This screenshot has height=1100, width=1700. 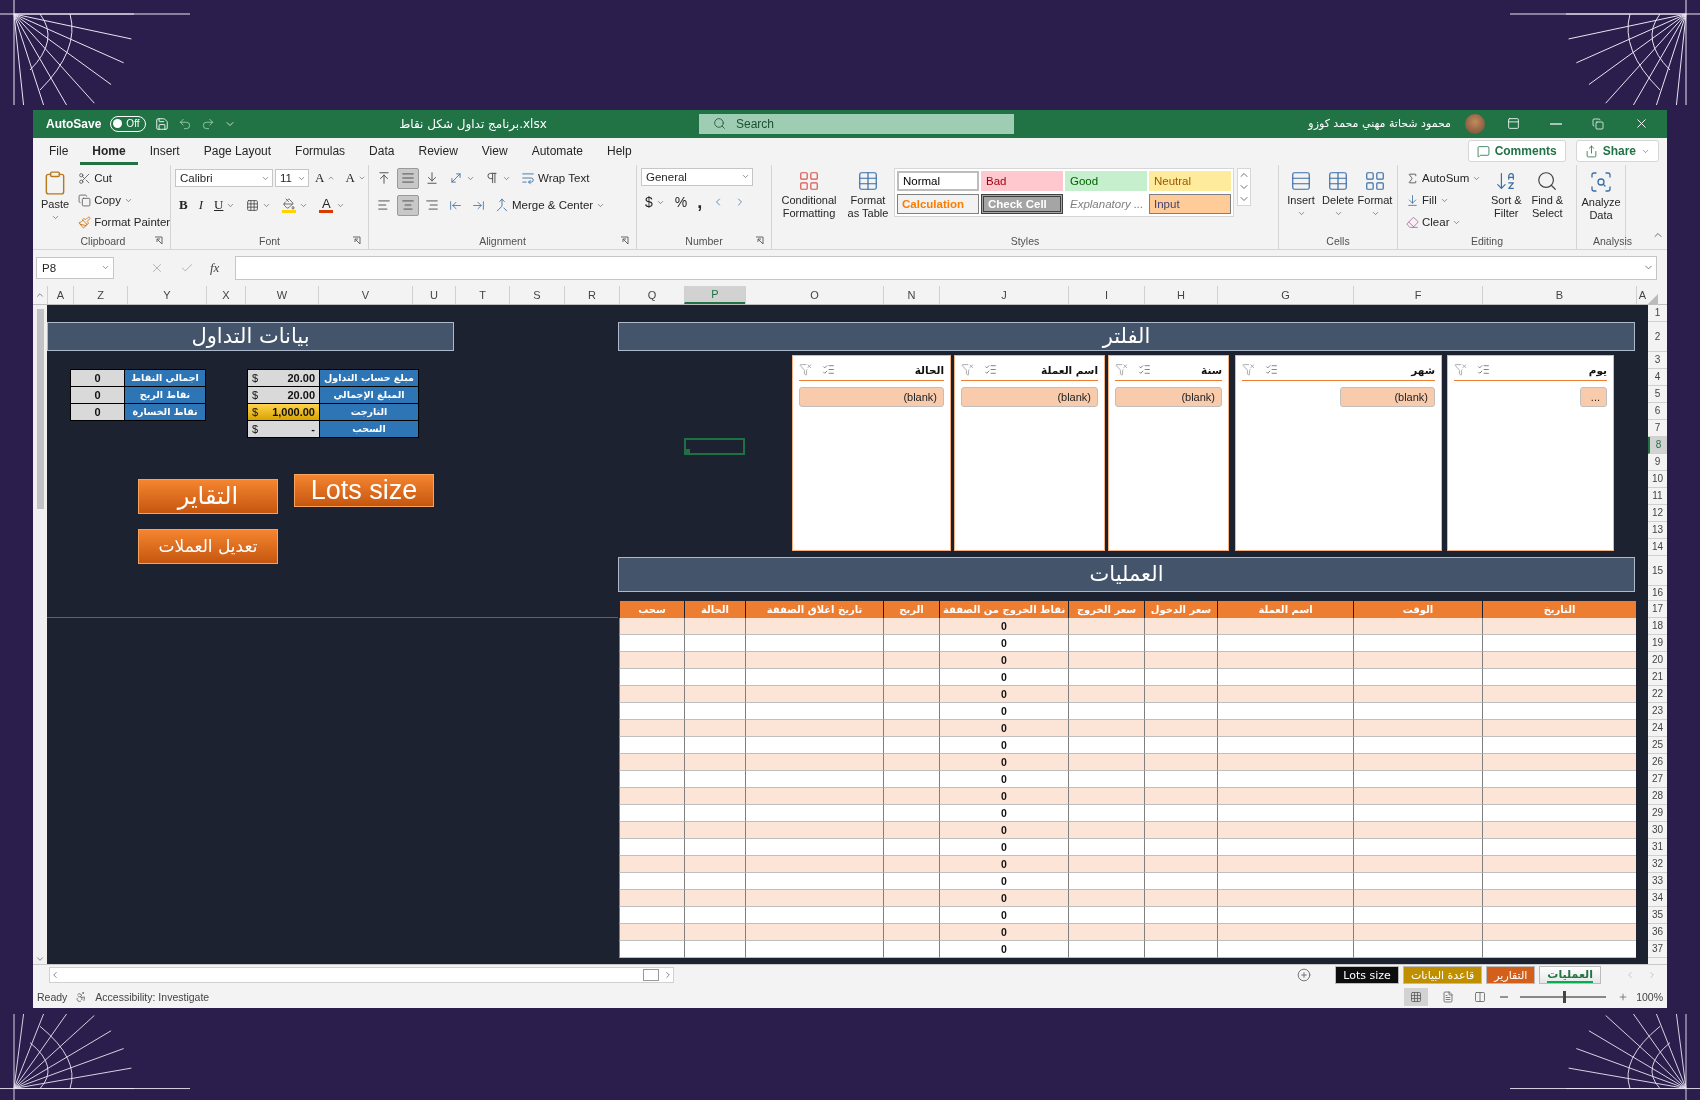 I want to click on row-header: 33, so click(x=1657, y=881).